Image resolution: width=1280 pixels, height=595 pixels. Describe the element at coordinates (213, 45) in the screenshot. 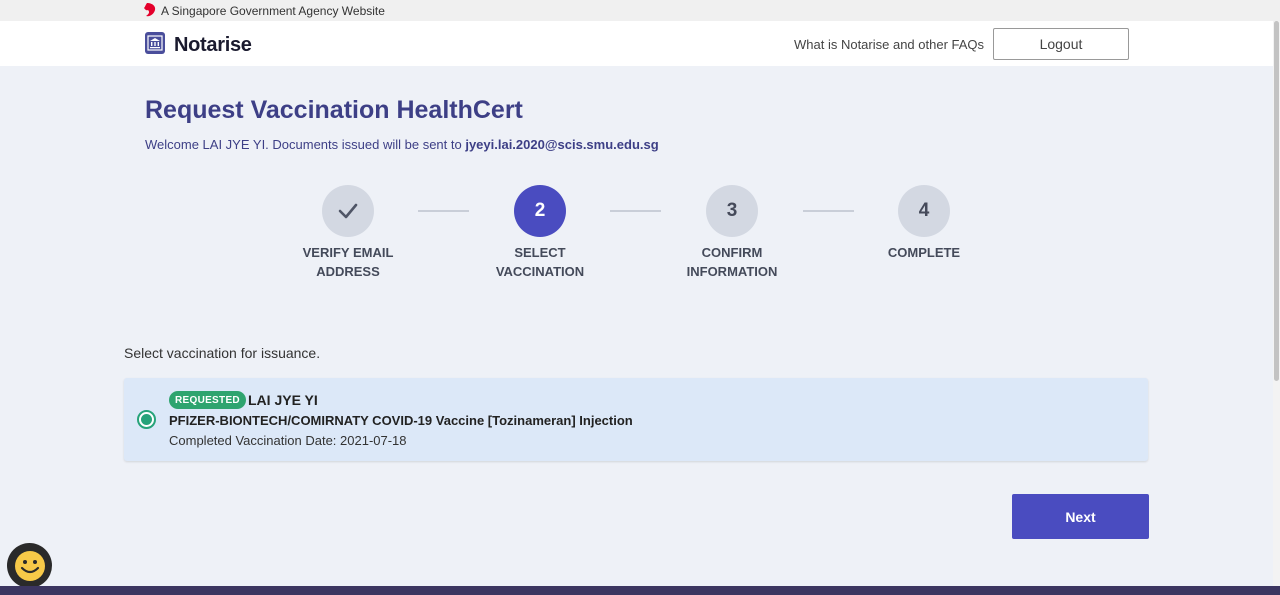

I see `logo-text: Notarise` at that location.